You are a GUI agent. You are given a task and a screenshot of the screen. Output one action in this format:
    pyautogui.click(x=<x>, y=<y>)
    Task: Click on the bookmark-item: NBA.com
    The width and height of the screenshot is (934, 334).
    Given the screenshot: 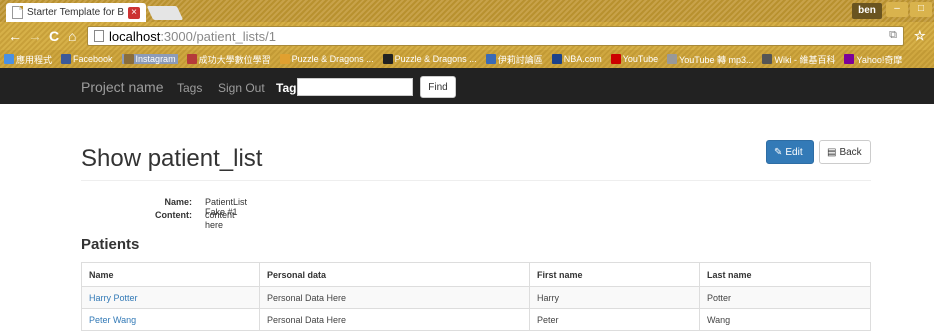 What is the action you would take?
    pyautogui.click(x=576, y=59)
    